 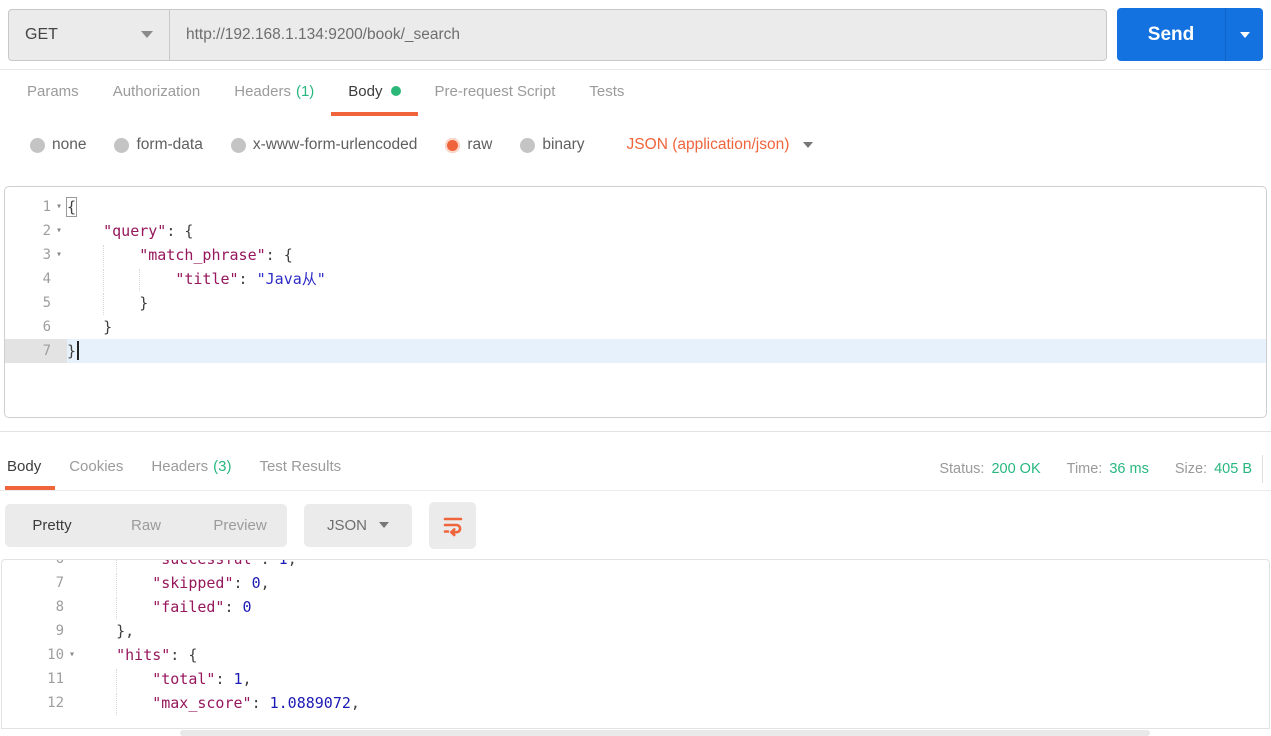 I want to click on line-number: 4, so click(x=36, y=279).